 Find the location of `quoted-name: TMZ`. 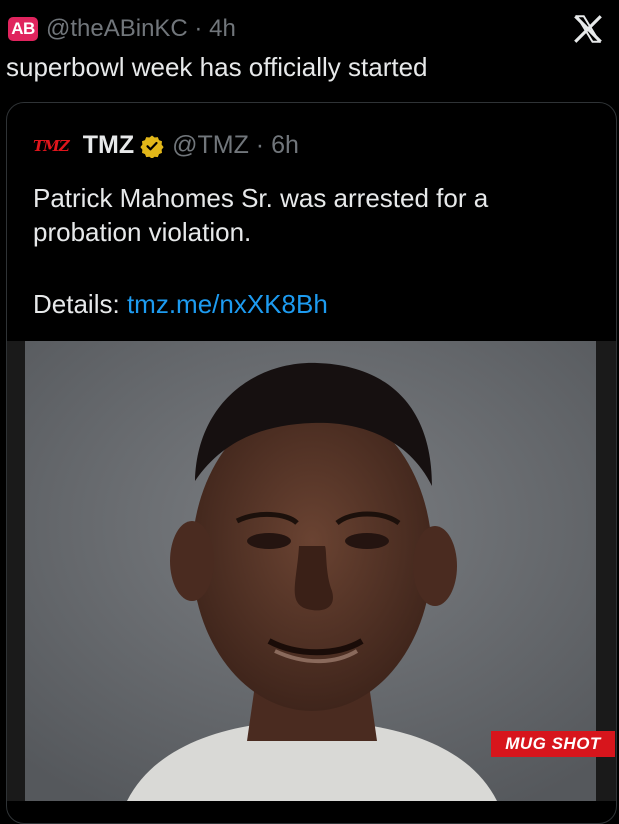

quoted-name: TMZ is located at coordinates (108, 145).